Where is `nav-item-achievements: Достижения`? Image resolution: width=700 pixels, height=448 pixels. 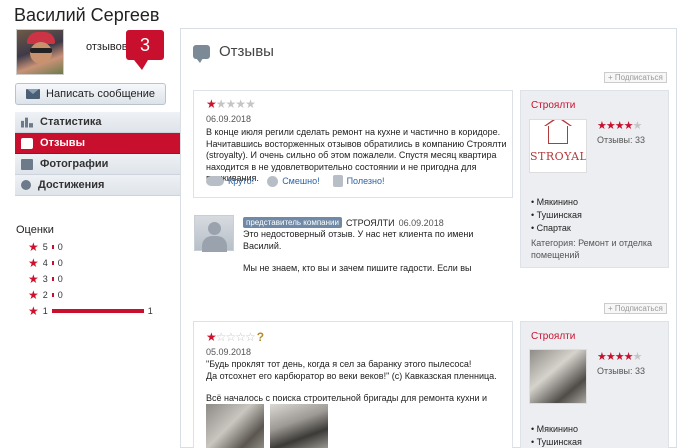 nav-item-achievements: Достижения is located at coordinates (98, 185).